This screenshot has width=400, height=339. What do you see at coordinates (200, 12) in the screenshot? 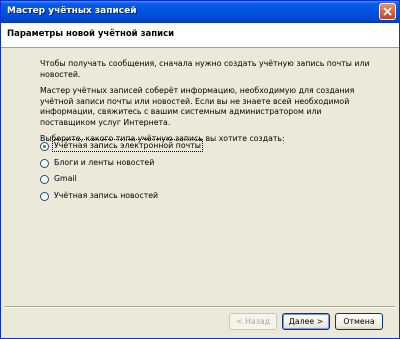
I see `title-bar: Мастер учётных записей` at bounding box center [200, 12].